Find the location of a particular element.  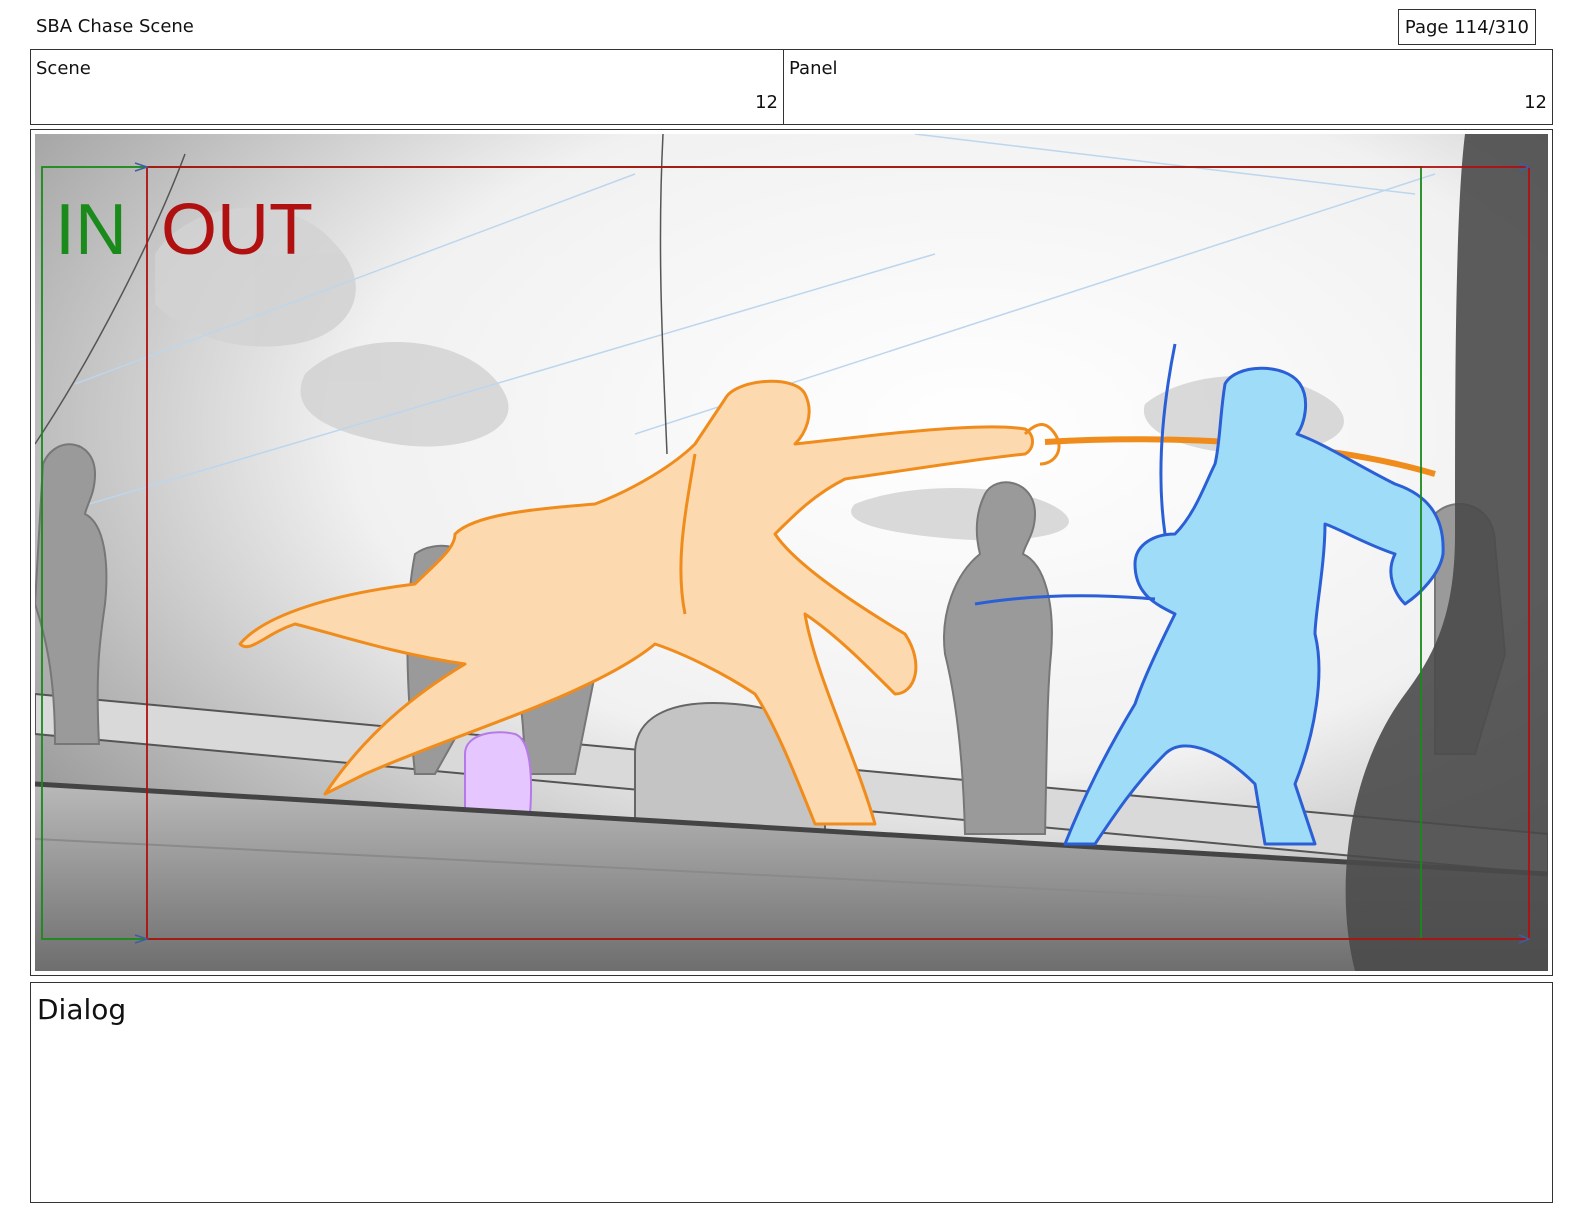

purple-figure is located at coordinates (498, 773).